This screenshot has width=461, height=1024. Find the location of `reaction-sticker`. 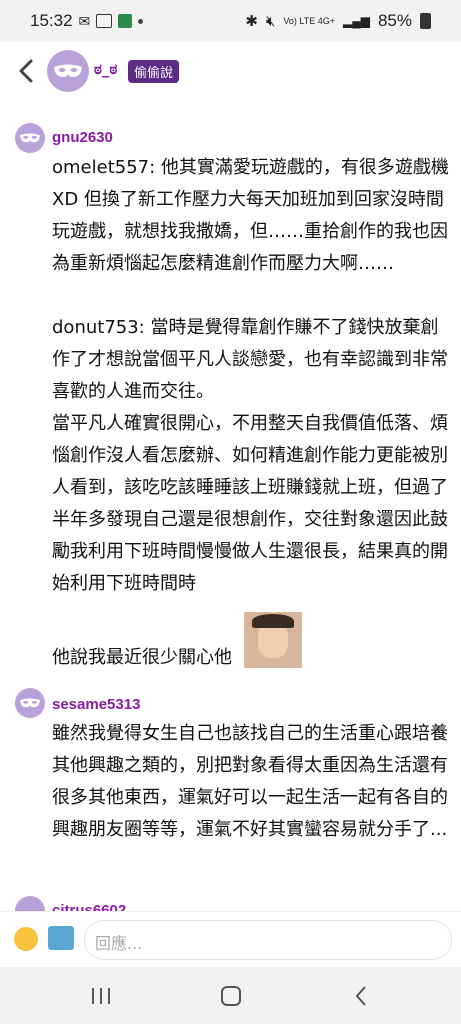

reaction-sticker is located at coordinates (273, 640).